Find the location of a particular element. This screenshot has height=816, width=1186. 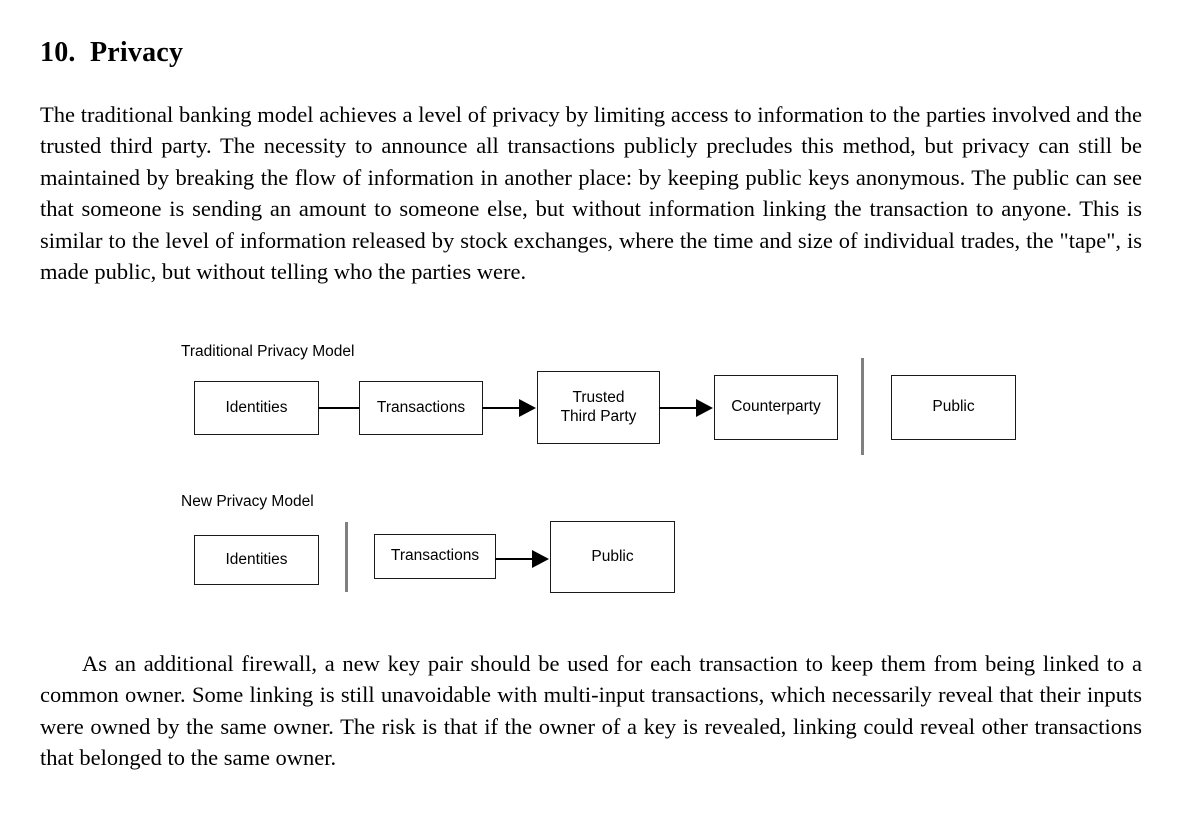

connector-identities-to-transactions is located at coordinates (339, 408).